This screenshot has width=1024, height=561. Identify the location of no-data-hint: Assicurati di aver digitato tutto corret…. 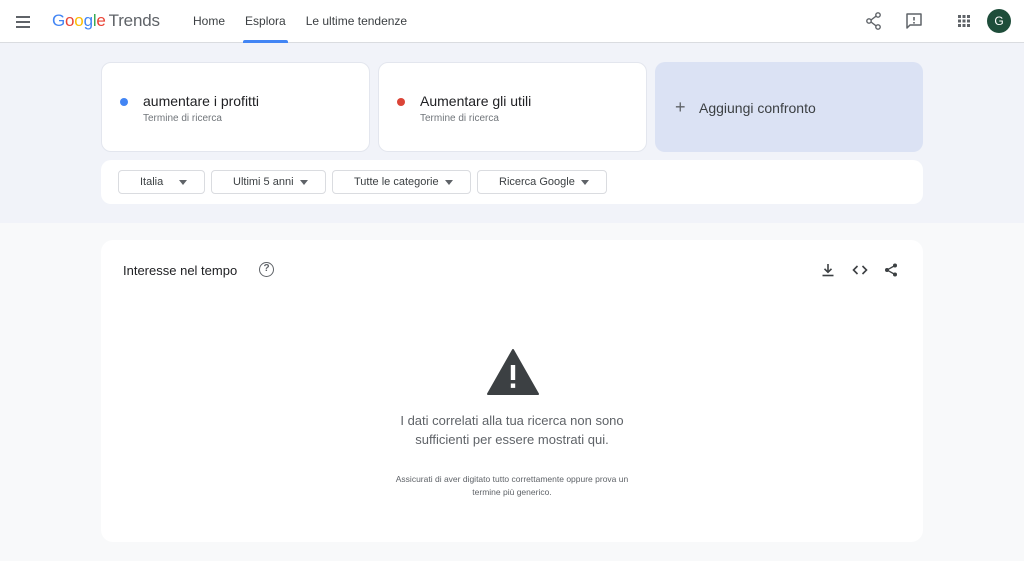
(512, 485).